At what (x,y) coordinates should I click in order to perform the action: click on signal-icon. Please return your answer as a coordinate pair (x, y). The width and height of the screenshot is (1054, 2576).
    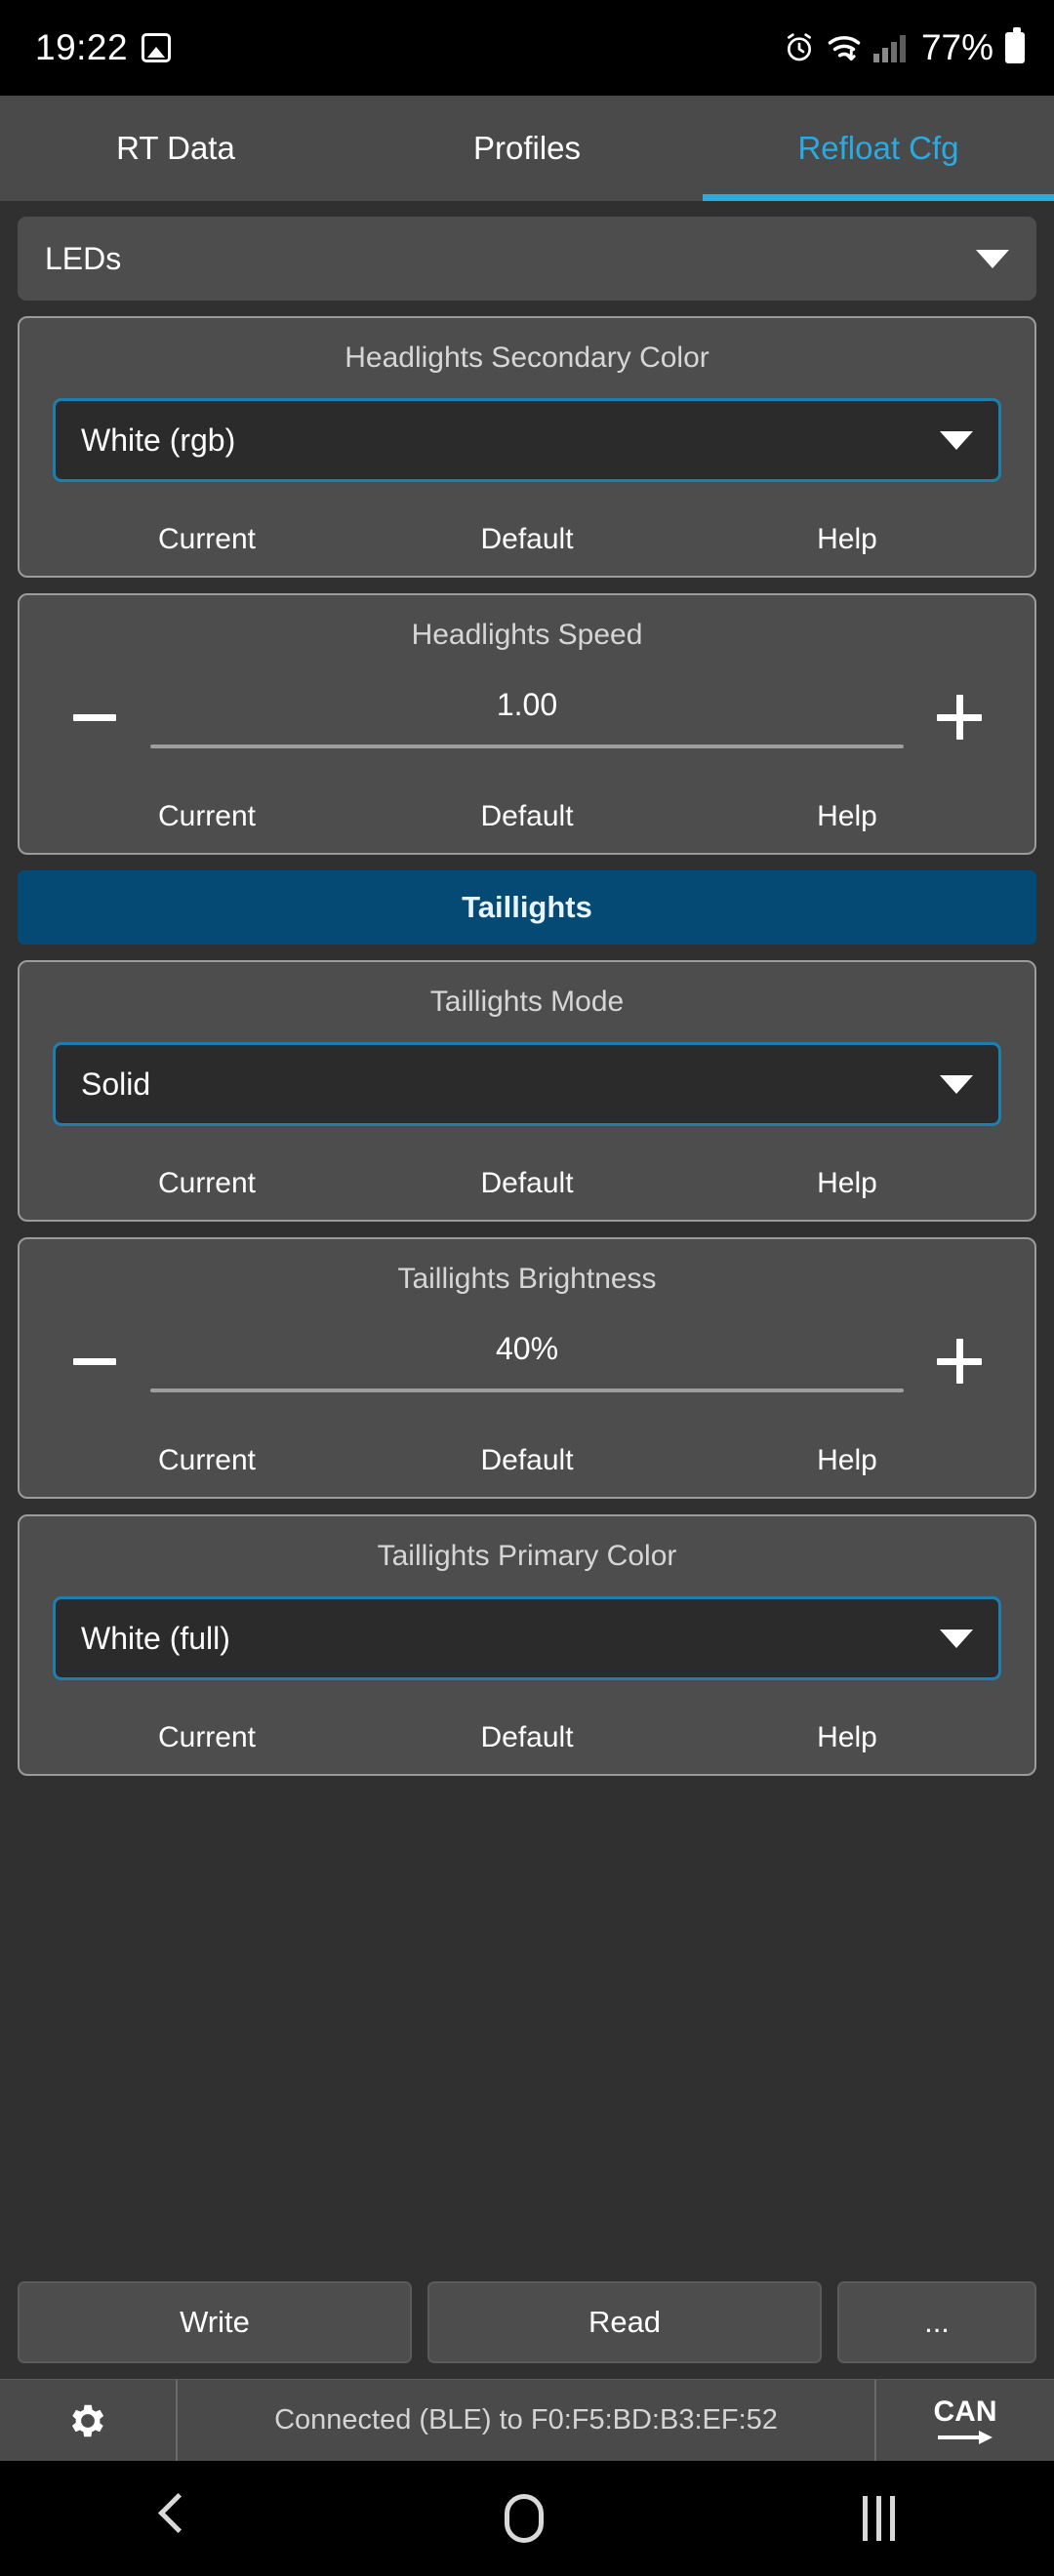
    Looking at the image, I should click on (889, 47).